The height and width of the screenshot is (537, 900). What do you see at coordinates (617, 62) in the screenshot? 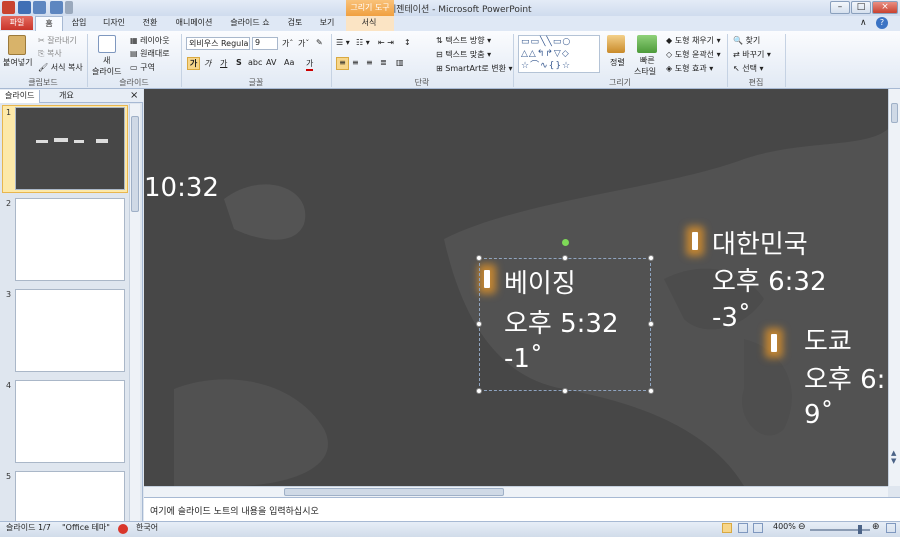
I see `arrange-button: 정렬` at bounding box center [617, 62].